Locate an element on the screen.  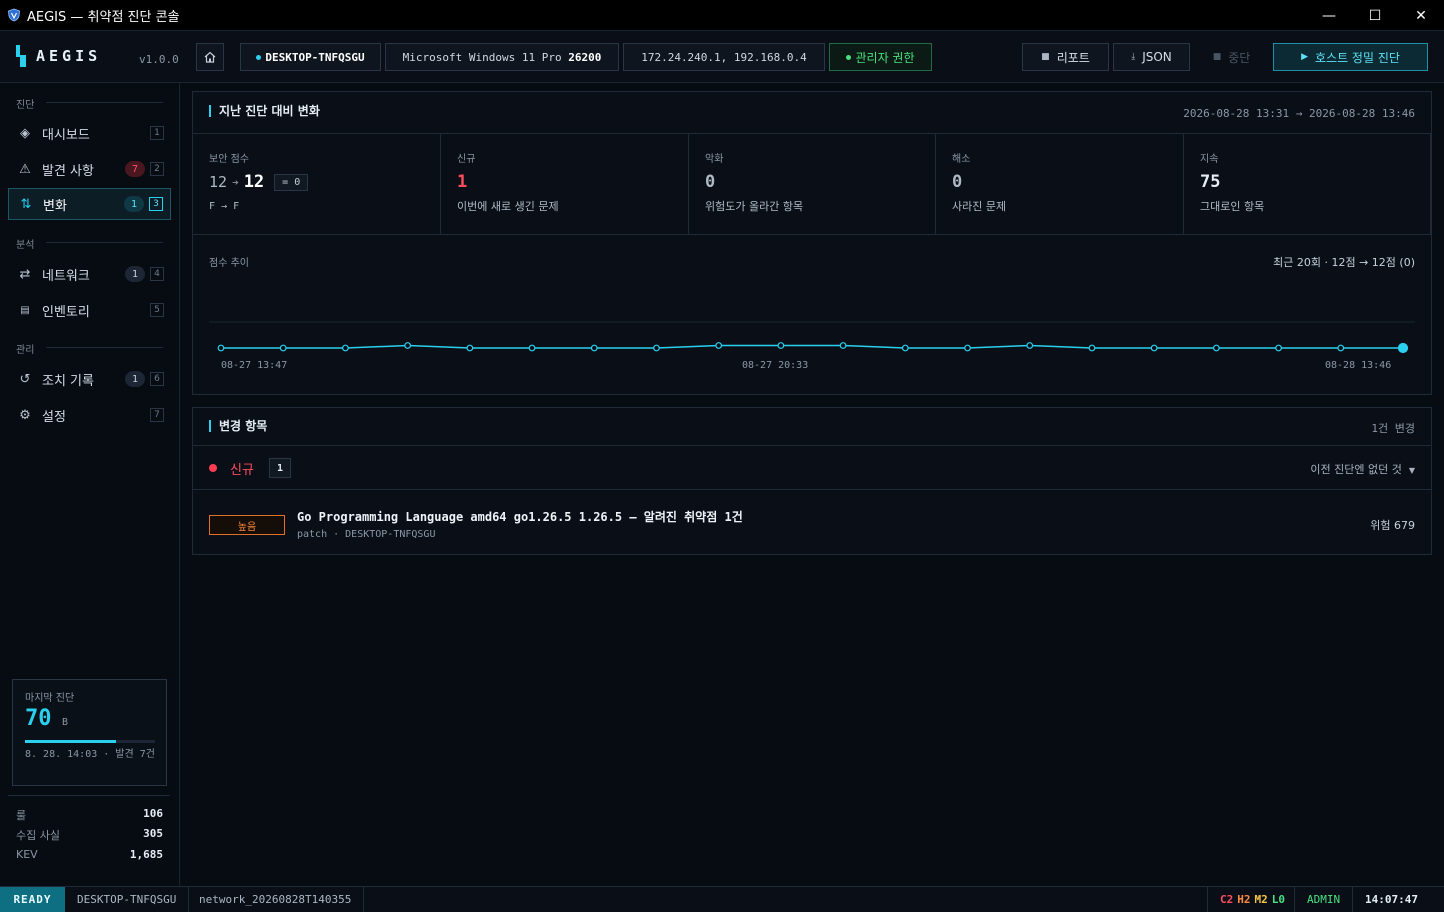
risk-score: 위험 679 is located at coordinates (1392, 525).